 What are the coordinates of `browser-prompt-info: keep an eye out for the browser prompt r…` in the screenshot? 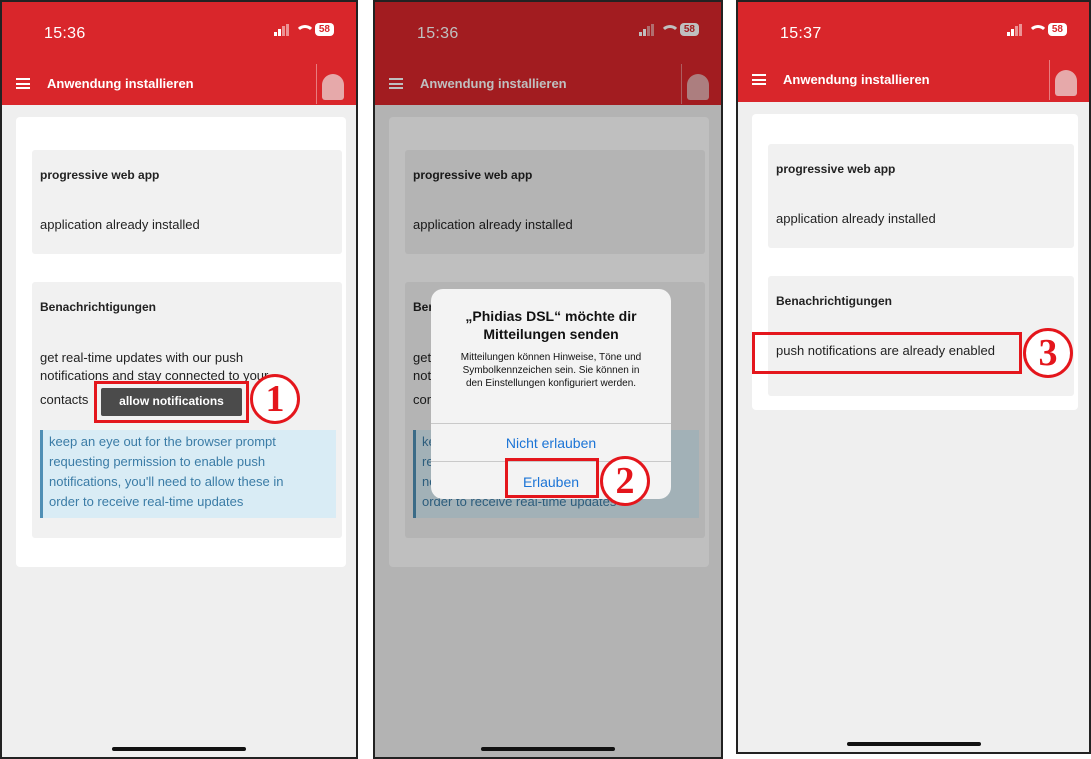 It's located at (188, 474).